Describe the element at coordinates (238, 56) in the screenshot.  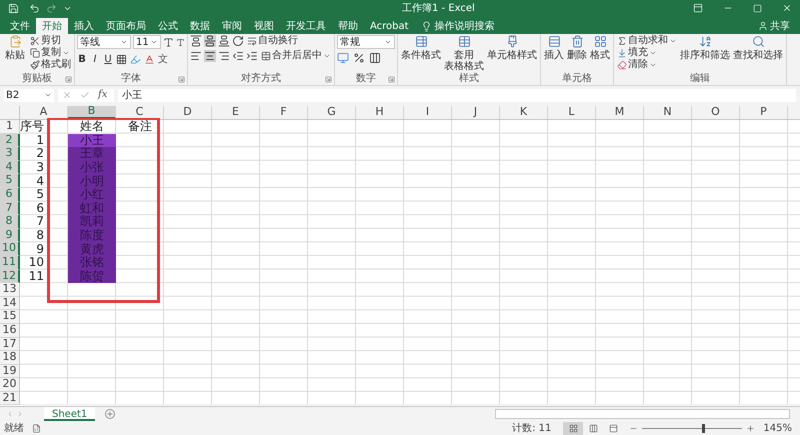
I see `outdent-icon` at that location.